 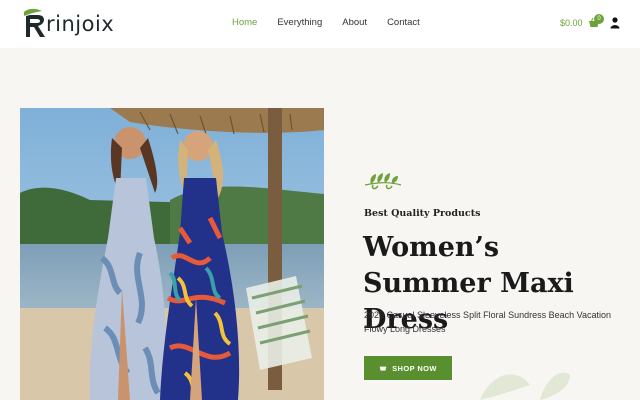 I want to click on cart-count-badge: 0, so click(x=599, y=19).